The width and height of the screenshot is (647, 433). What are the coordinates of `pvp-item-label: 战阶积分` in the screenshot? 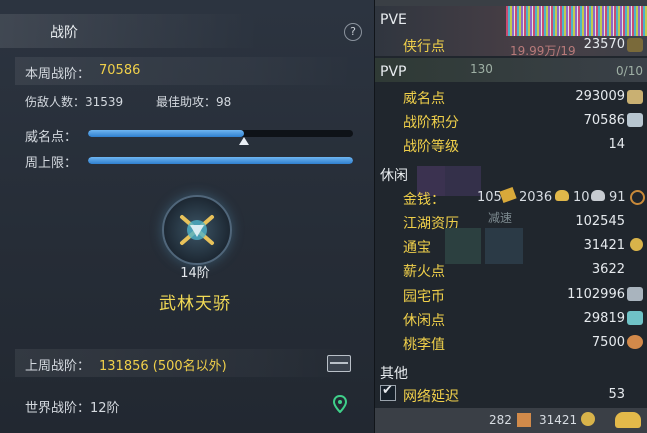 It's located at (431, 123).